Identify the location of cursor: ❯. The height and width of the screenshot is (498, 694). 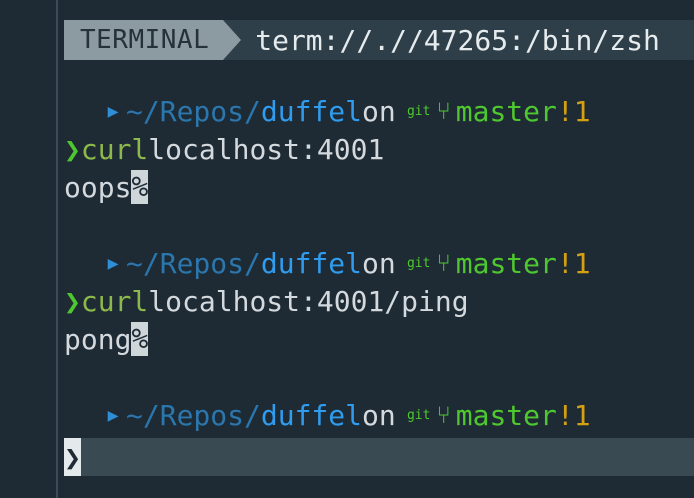
(72, 457).